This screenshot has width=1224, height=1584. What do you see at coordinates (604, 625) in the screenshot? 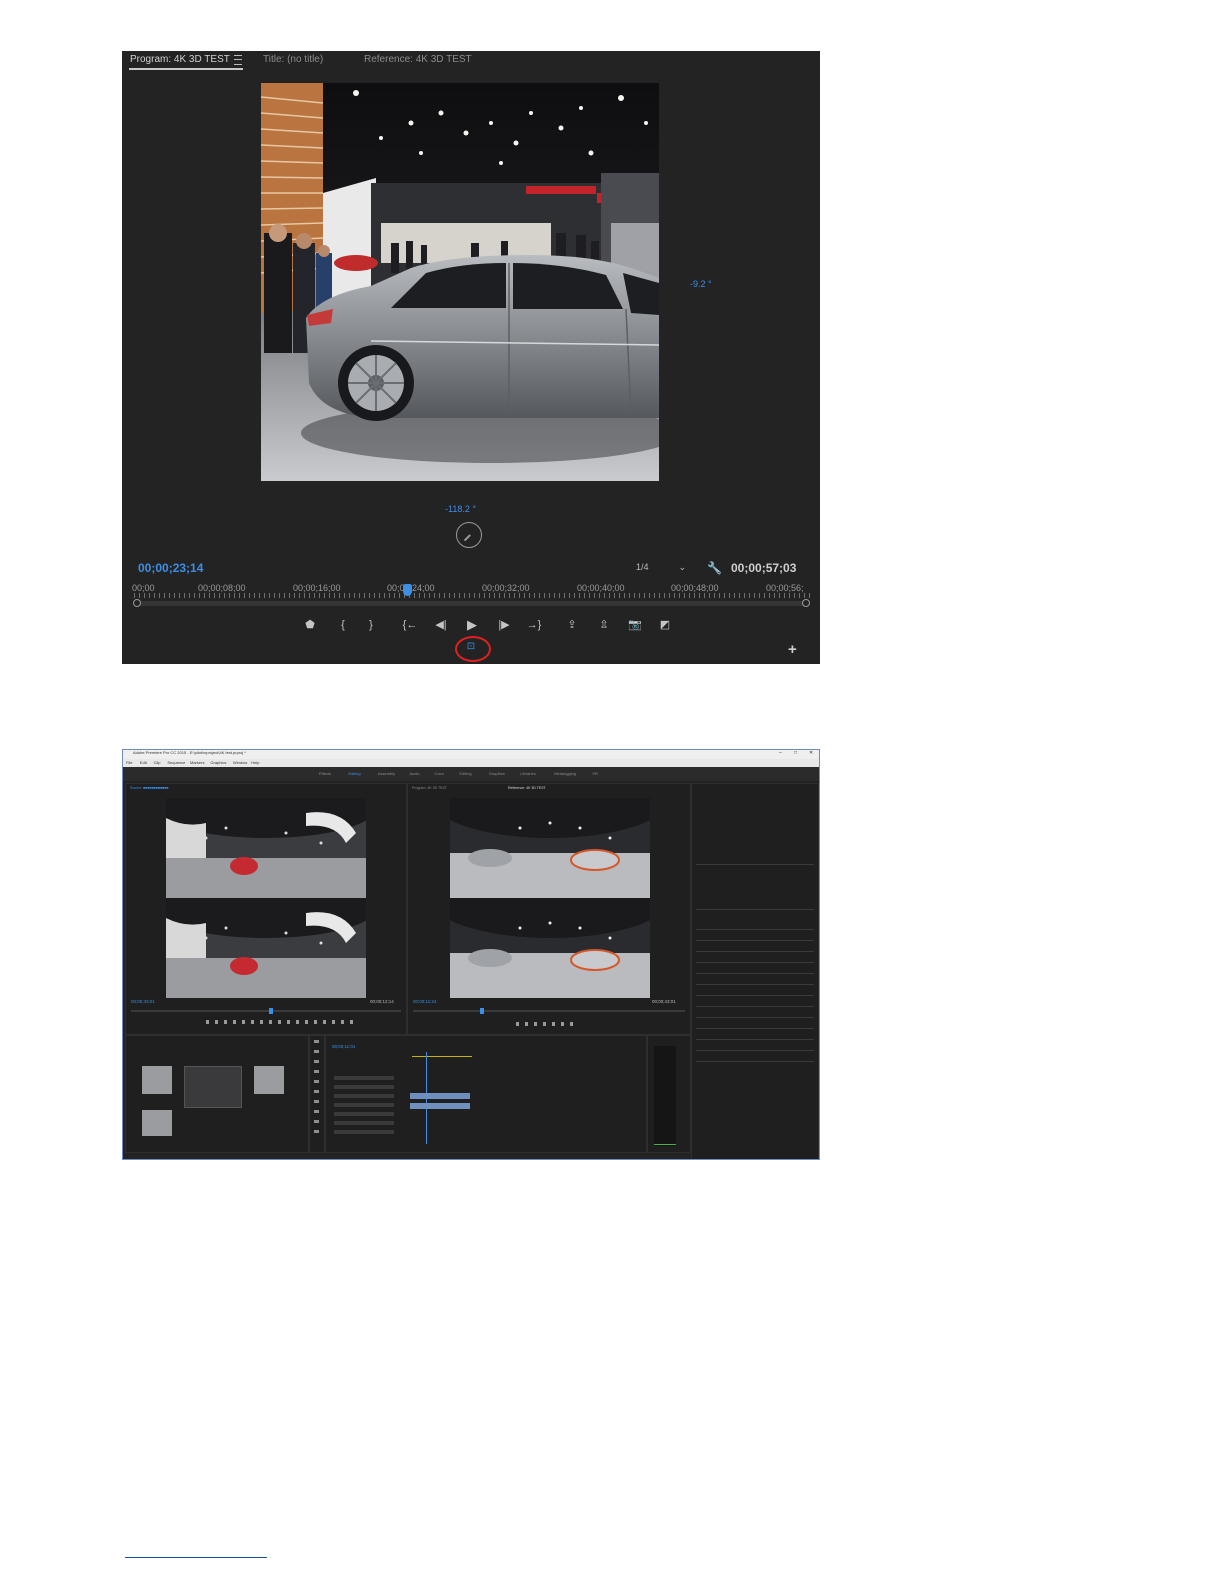
I see `extract-button: ⇫` at bounding box center [604, 625].